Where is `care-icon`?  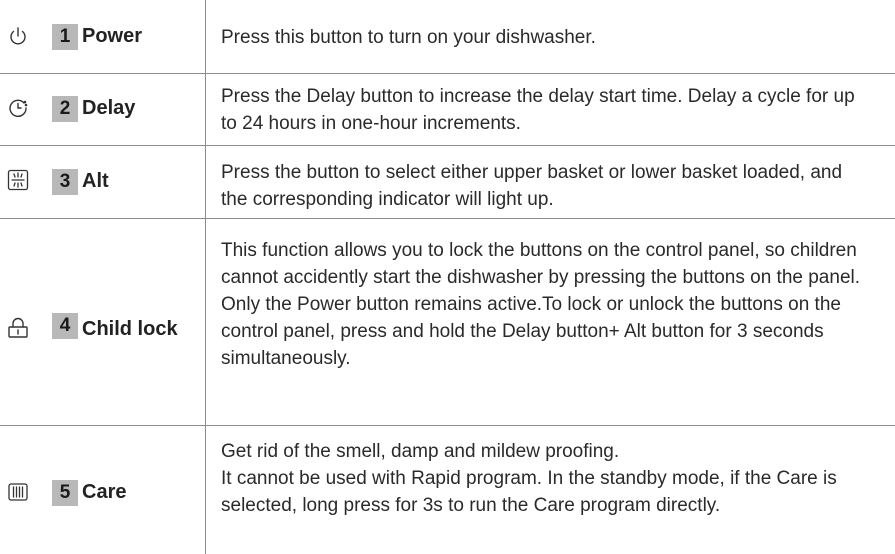 care-icon is located at coordinates (18, 492).